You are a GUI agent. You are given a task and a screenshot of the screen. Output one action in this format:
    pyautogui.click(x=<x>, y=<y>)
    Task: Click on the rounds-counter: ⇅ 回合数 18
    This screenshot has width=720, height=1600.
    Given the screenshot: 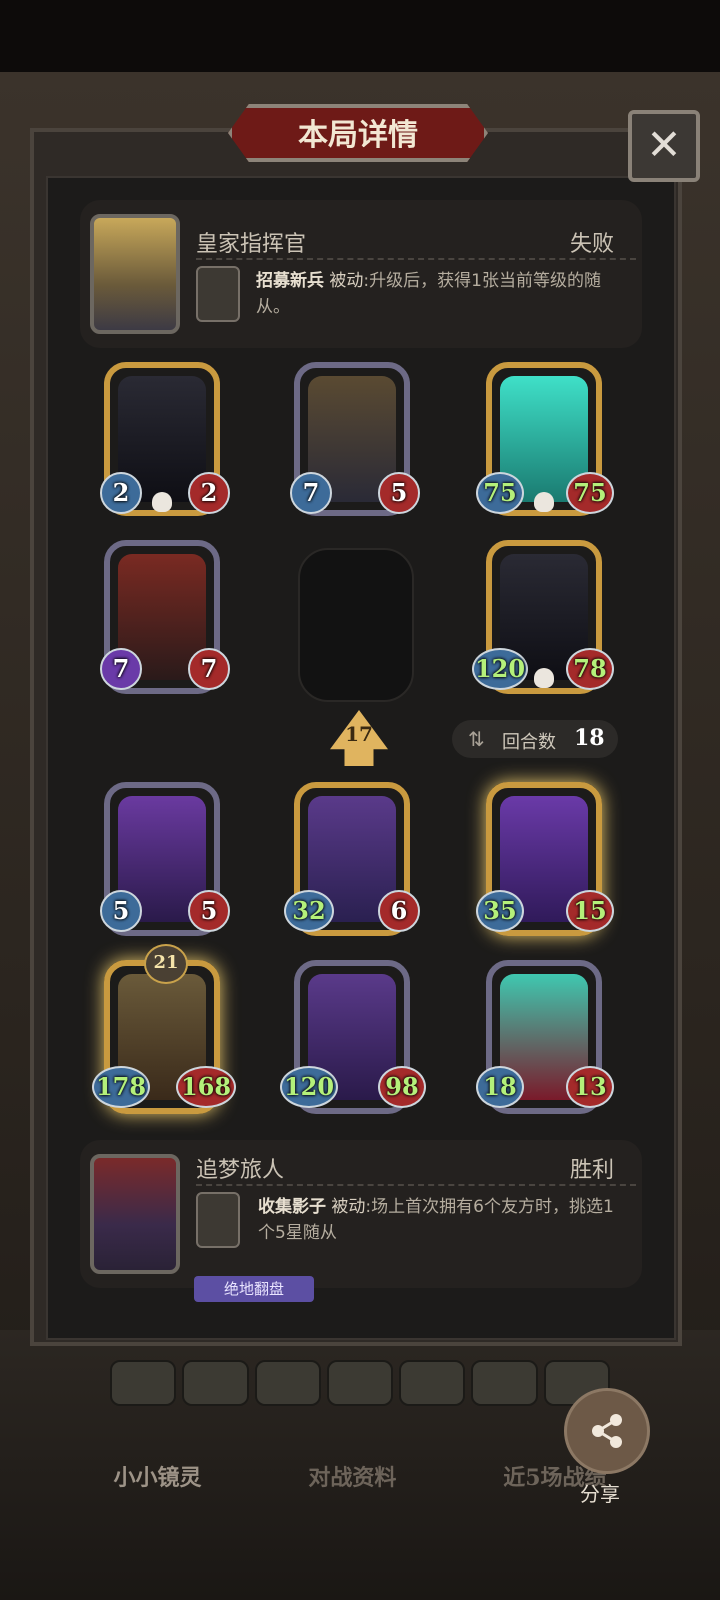 What is the action you would take?
    pyautogui.click(x=535, y=739)
    